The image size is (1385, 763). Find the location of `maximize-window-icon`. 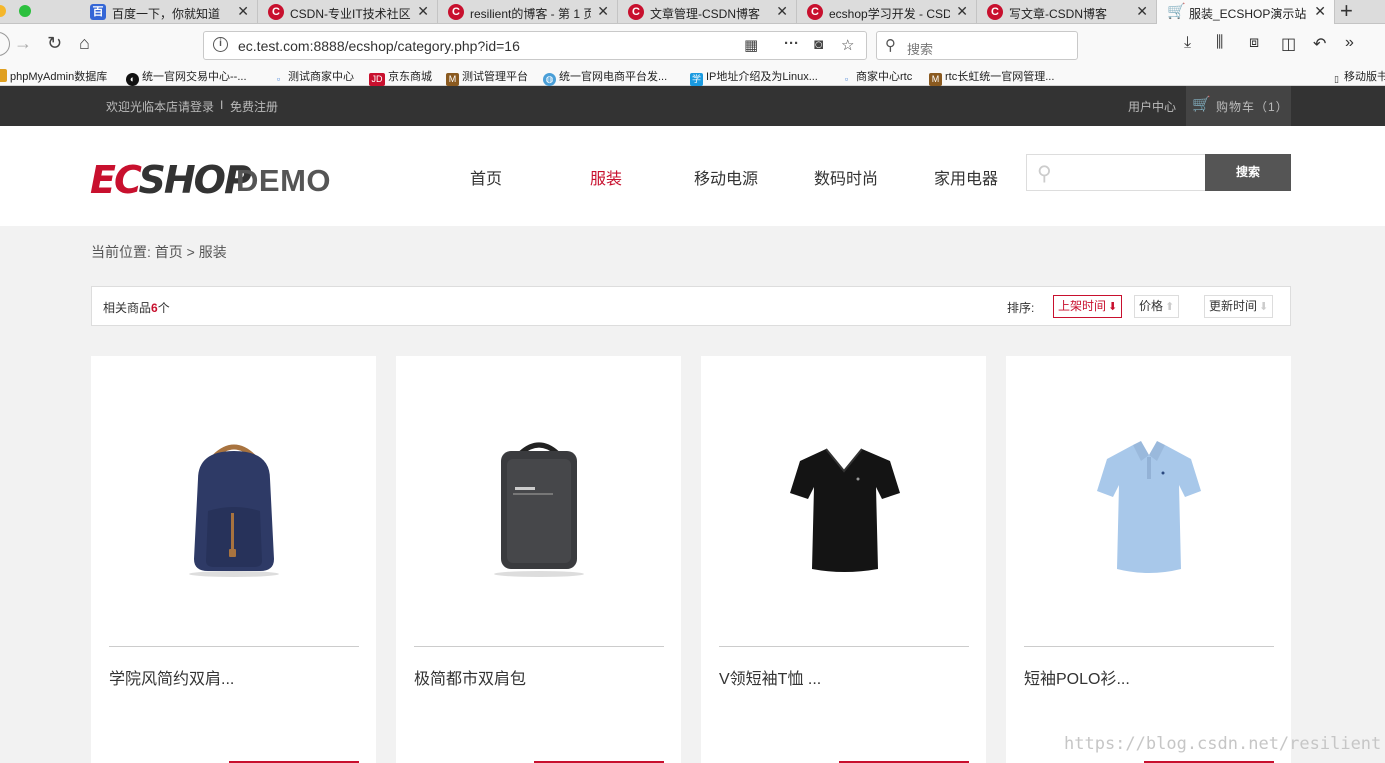

maximize-window-icon is located at coordinates (25, 11).